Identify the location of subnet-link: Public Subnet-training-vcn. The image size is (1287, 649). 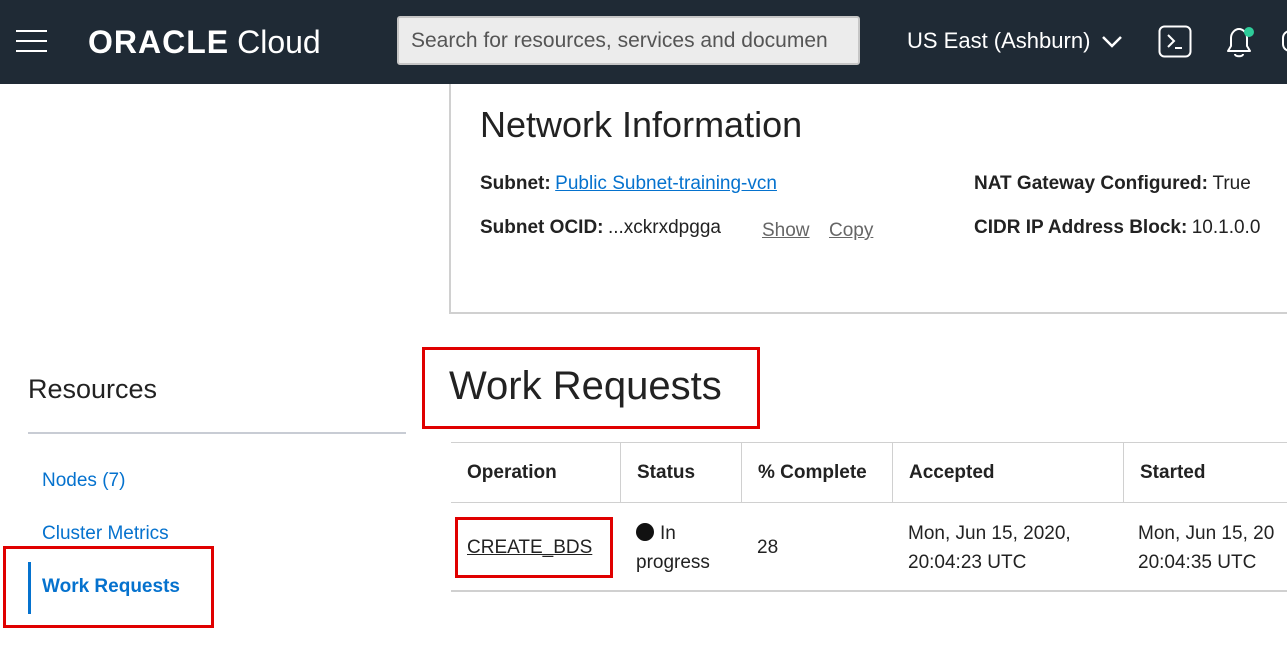
(666, 183).